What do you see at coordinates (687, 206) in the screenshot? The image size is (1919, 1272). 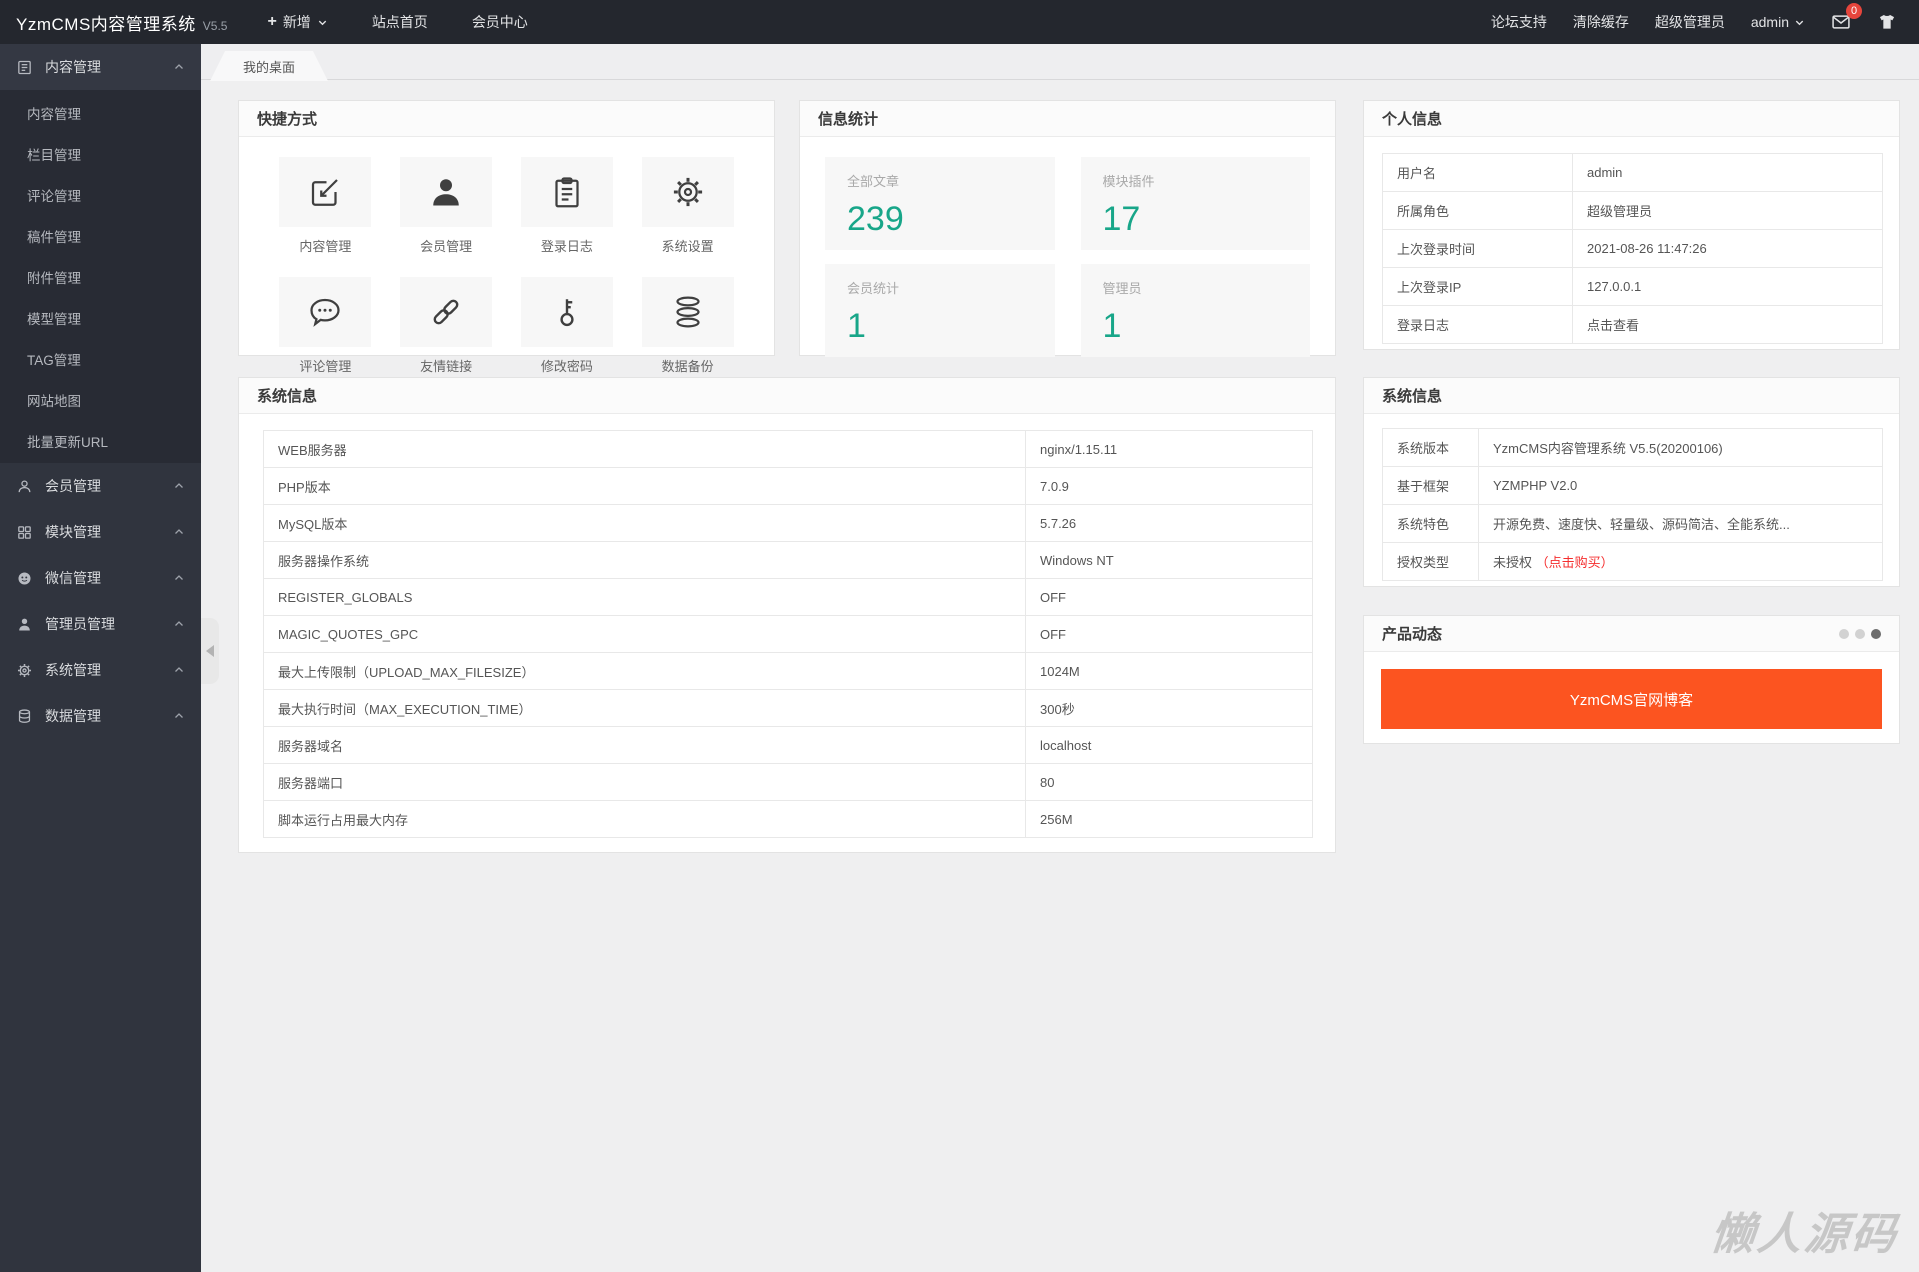 I see `shortcut-system-settings: 系统设置` at bounding box center [687, 206].